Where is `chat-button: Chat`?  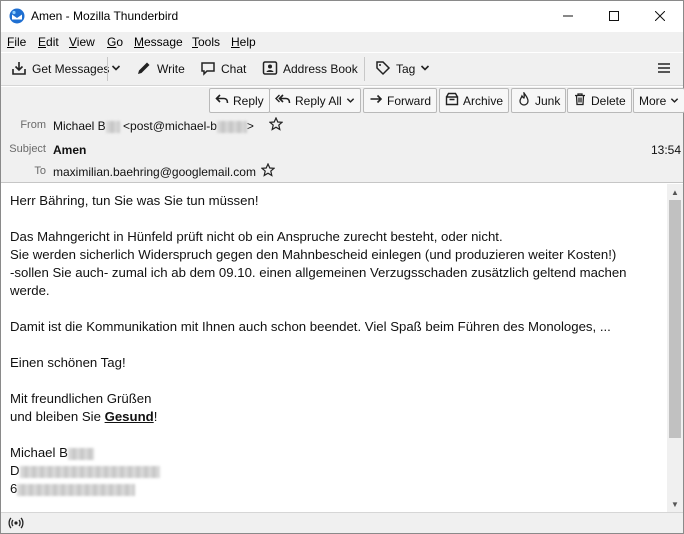 chat-button: Chat is located at coordinates (223, 69).